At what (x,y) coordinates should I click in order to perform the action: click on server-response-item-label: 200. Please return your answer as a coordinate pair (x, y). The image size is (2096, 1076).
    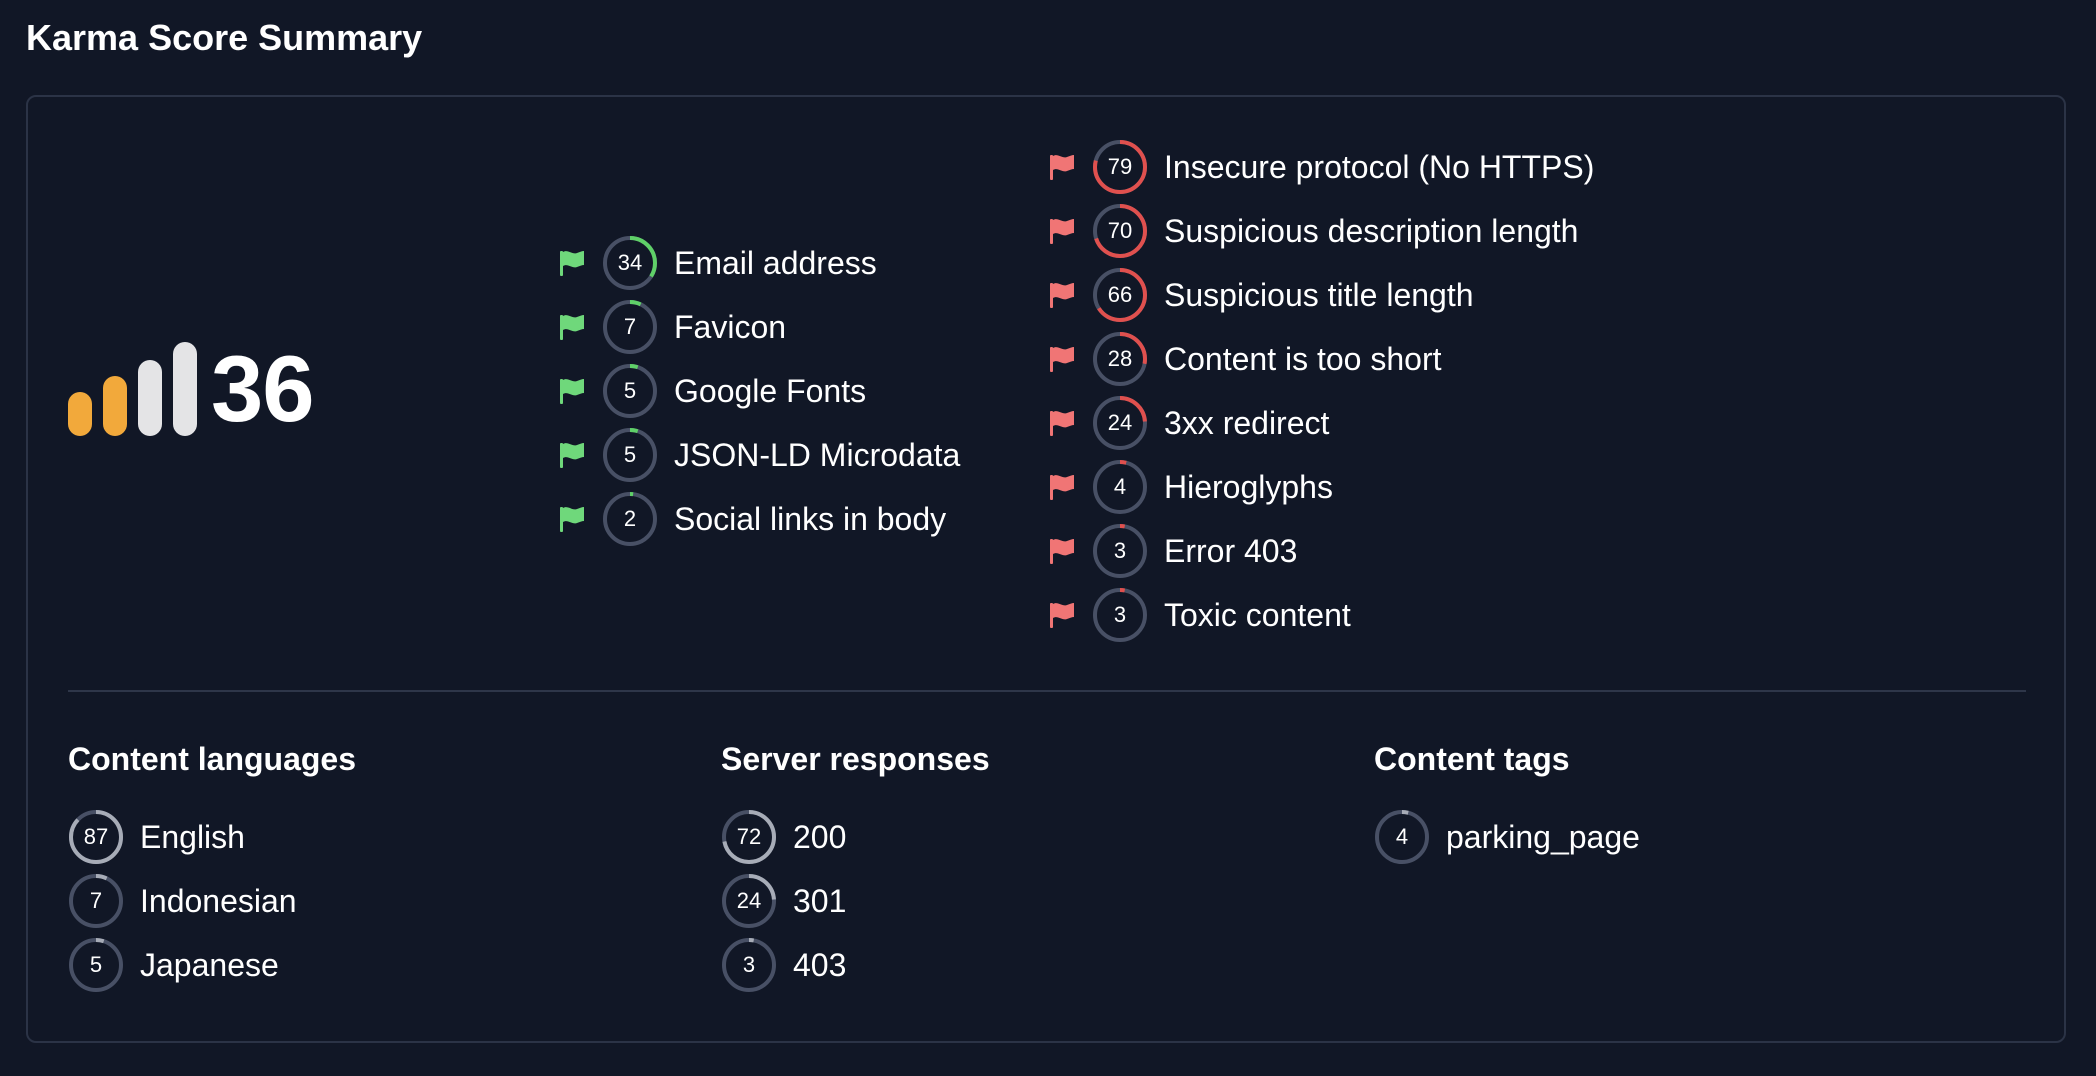
    Looking at the image, I should click on (820, 836).